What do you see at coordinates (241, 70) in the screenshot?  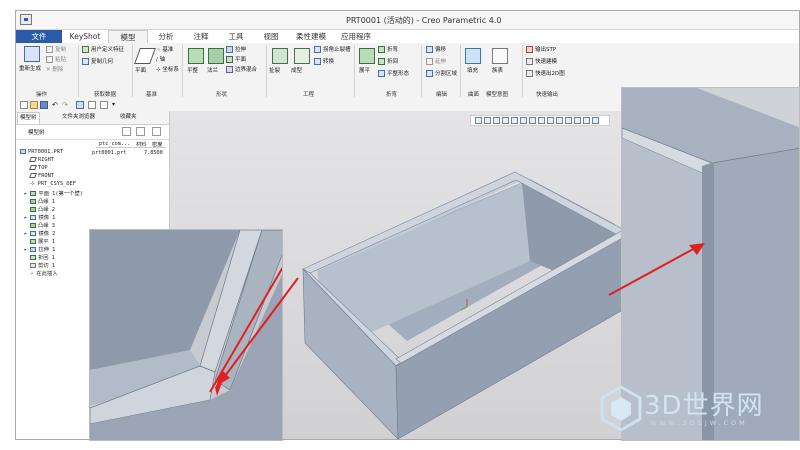 I see `boundary-blend-button: 边界混合` at bounding box center [241, 70].